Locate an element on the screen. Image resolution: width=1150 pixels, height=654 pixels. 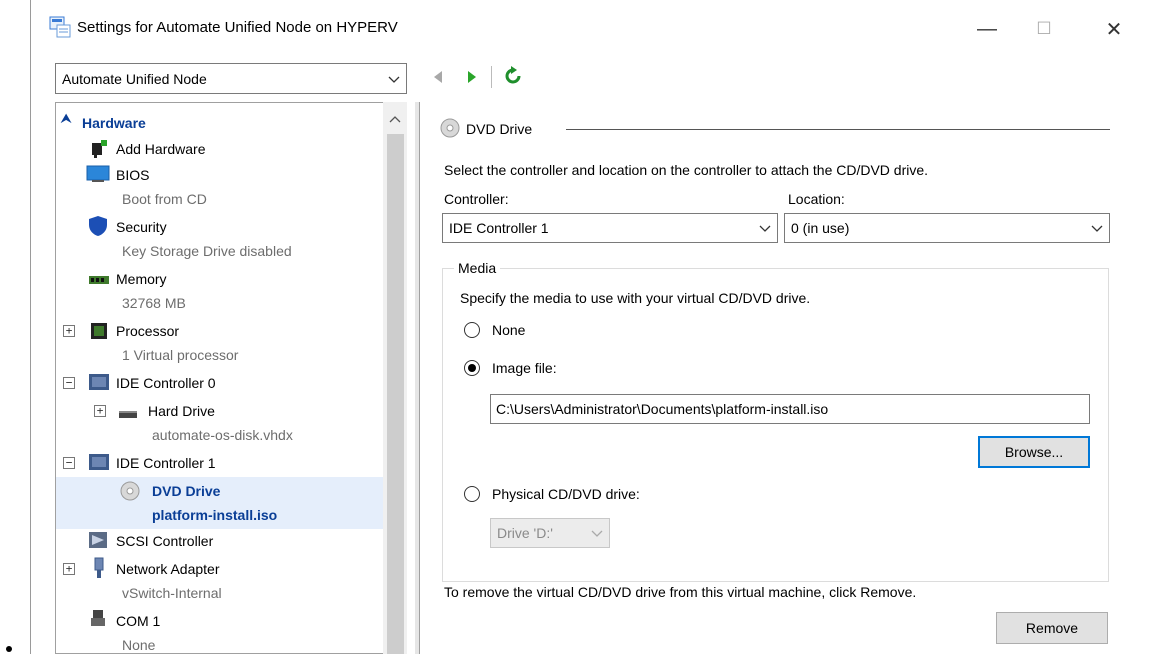
tree-item-processor: Processor is located at coordinates (147, 331).